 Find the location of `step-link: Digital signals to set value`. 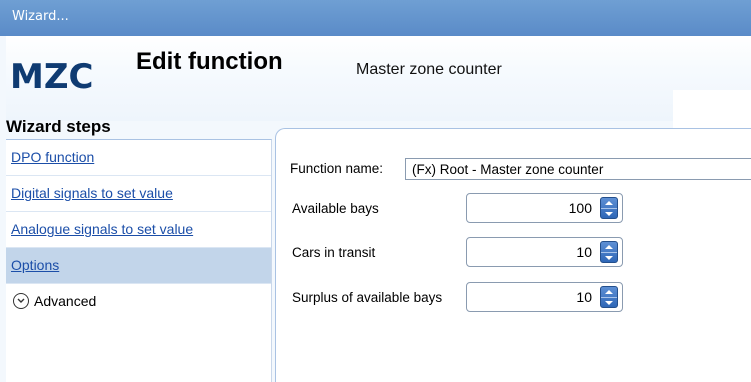

step-link: Digital signals to set value is located at coordinates (92, 193).